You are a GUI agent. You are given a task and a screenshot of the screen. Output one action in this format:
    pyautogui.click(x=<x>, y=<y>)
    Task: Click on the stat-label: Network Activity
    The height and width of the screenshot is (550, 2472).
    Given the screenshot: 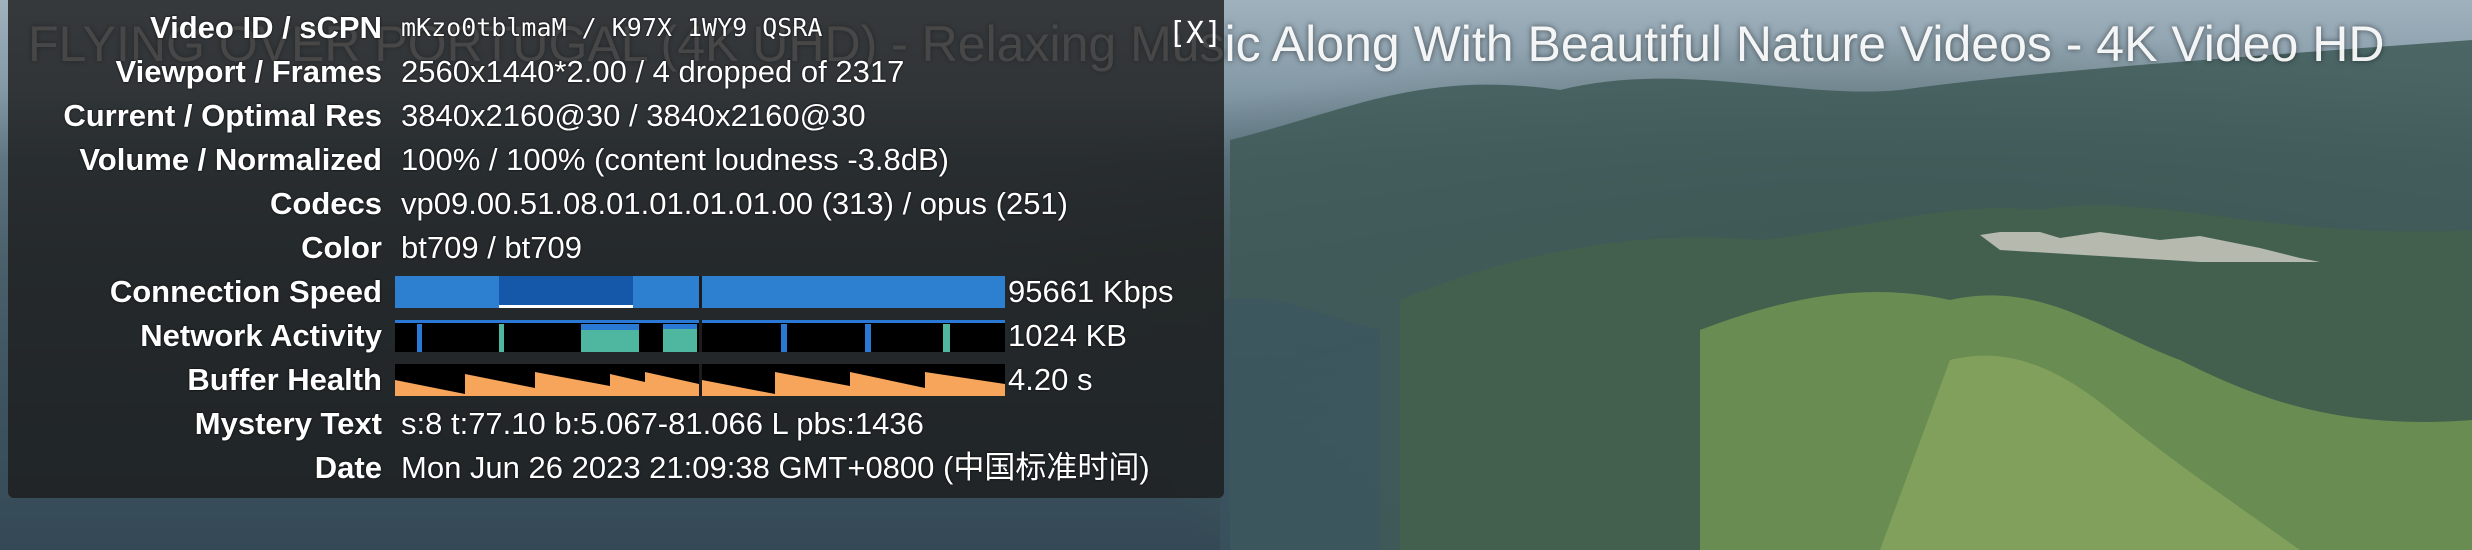 What is the action you would take?
    pyautogui.click(x=261, y=335)
    